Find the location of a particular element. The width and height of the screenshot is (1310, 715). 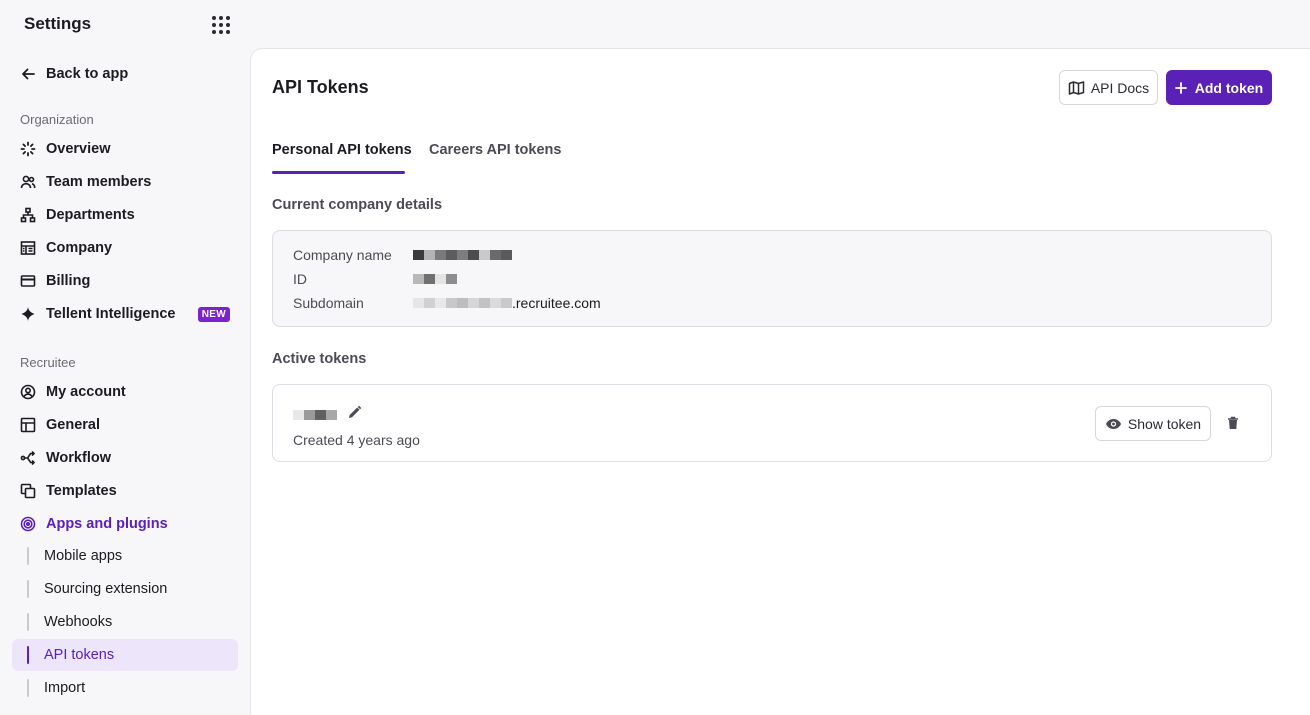

plus-icon is located at coordinates (1180, 87).